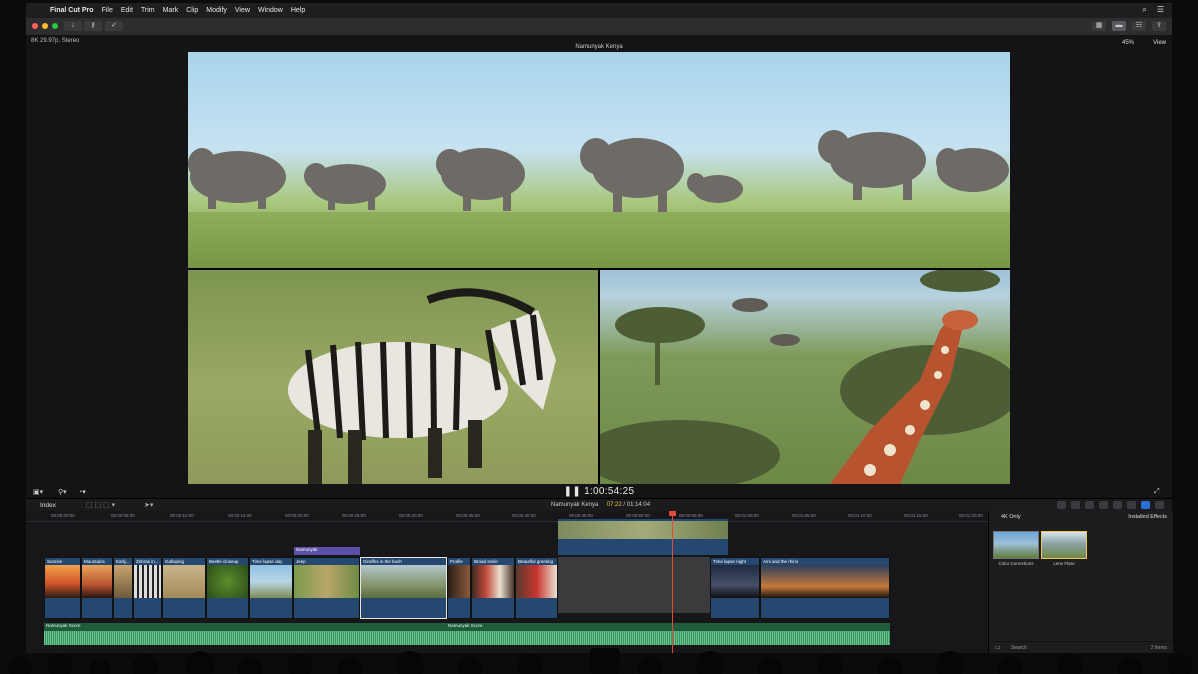 The height and width of the screenshot is (674, 1198). Describe the element at coordinates (1075, 505) in the screenshot. I see `skimming-icon` at that location.